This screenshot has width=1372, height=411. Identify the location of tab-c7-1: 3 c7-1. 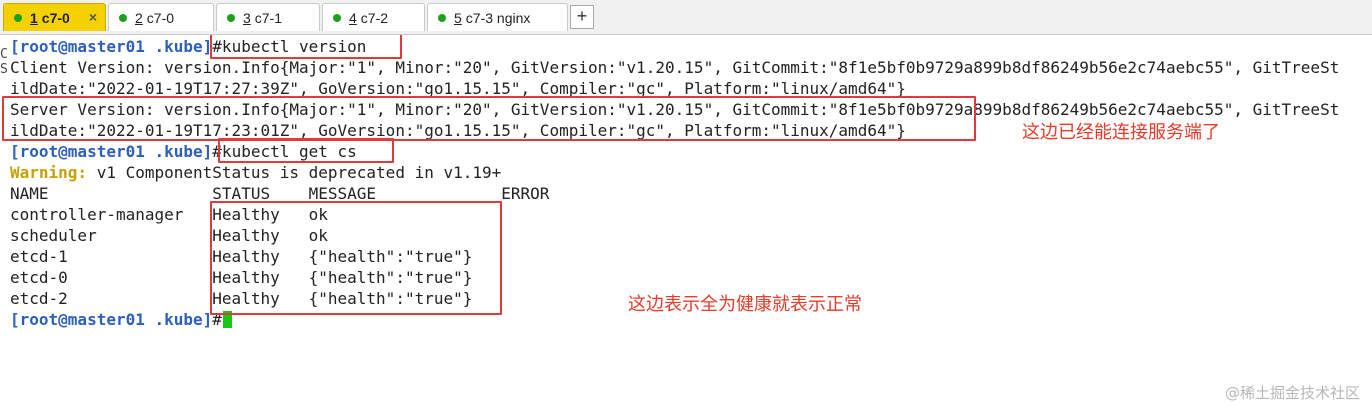
(268, 17).